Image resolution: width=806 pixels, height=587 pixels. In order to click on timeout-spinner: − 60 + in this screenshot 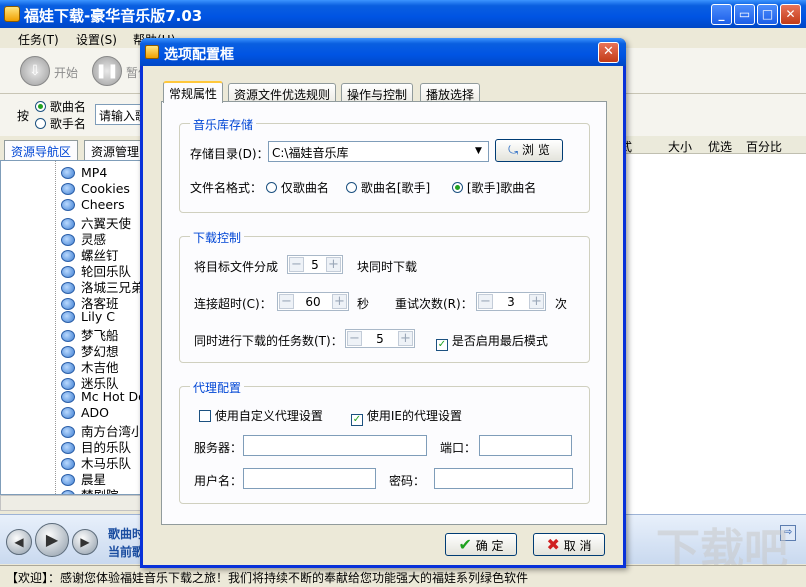, I will do `click(313, 301)`.